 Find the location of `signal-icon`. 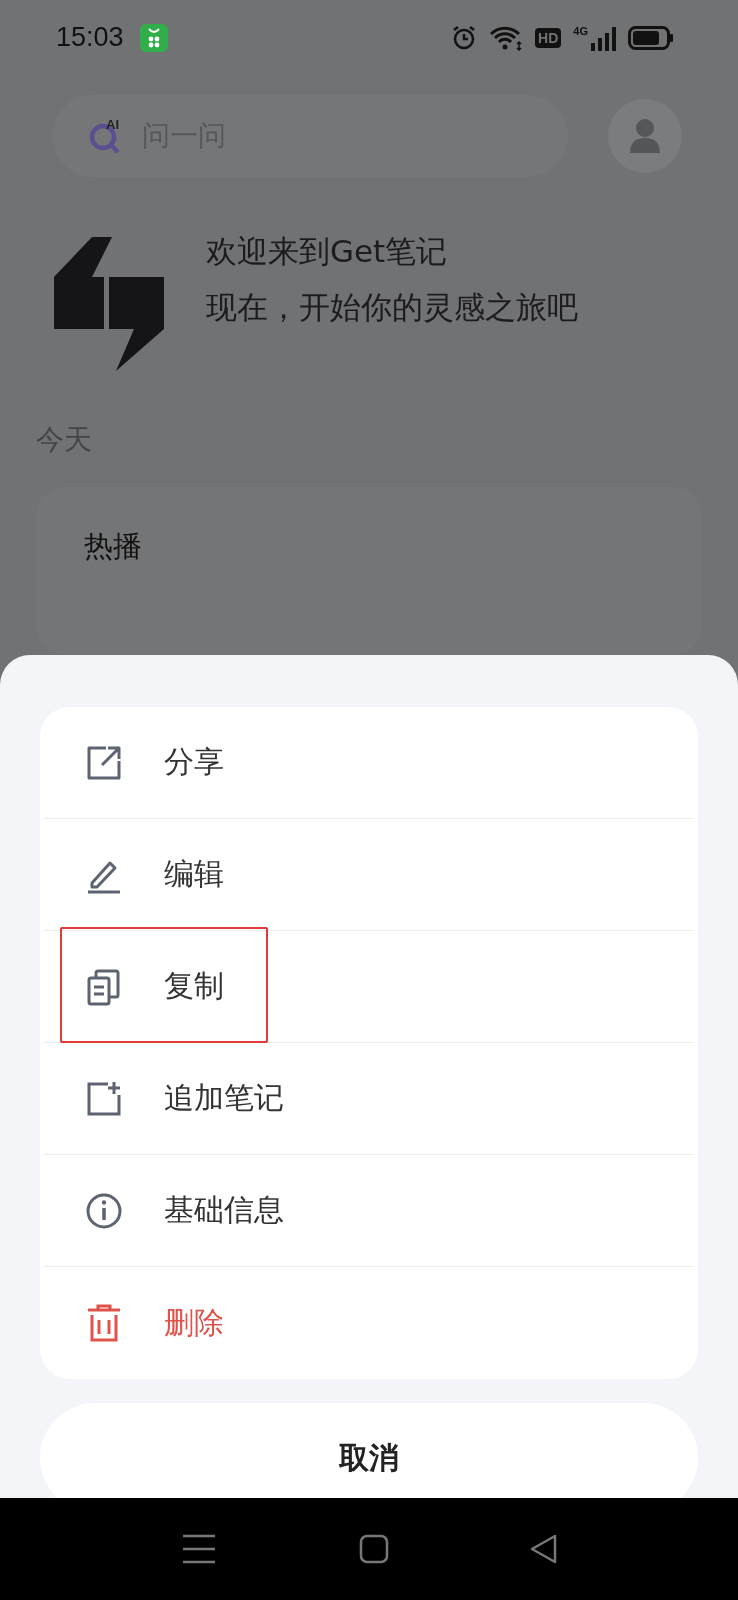

signal-icon is located at coordinates (603, 37).